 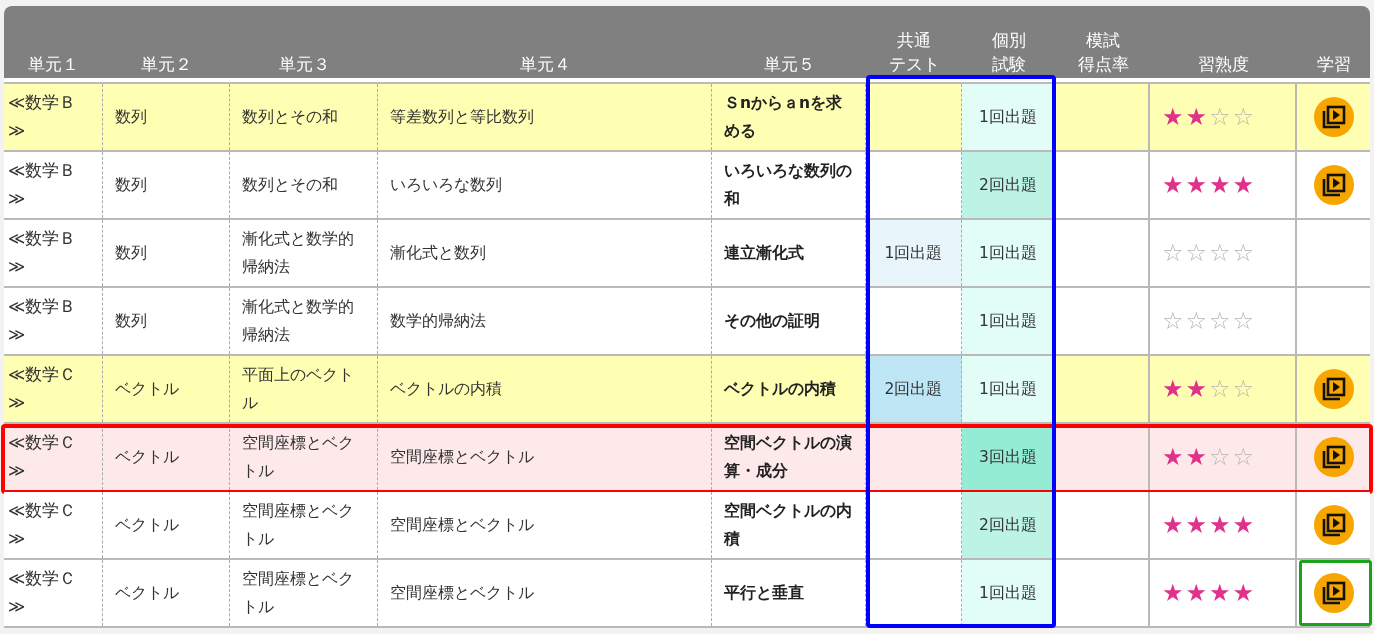 What do you see at coordinates (914, 64) in the screenshot?
I see `column-header: テスト` at bounding box center [914, 64].